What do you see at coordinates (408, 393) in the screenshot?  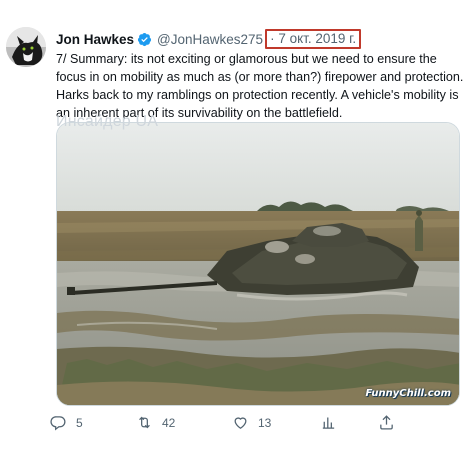 I see `media-credit: FunnyChill.com` at bounding box center [408, 393].